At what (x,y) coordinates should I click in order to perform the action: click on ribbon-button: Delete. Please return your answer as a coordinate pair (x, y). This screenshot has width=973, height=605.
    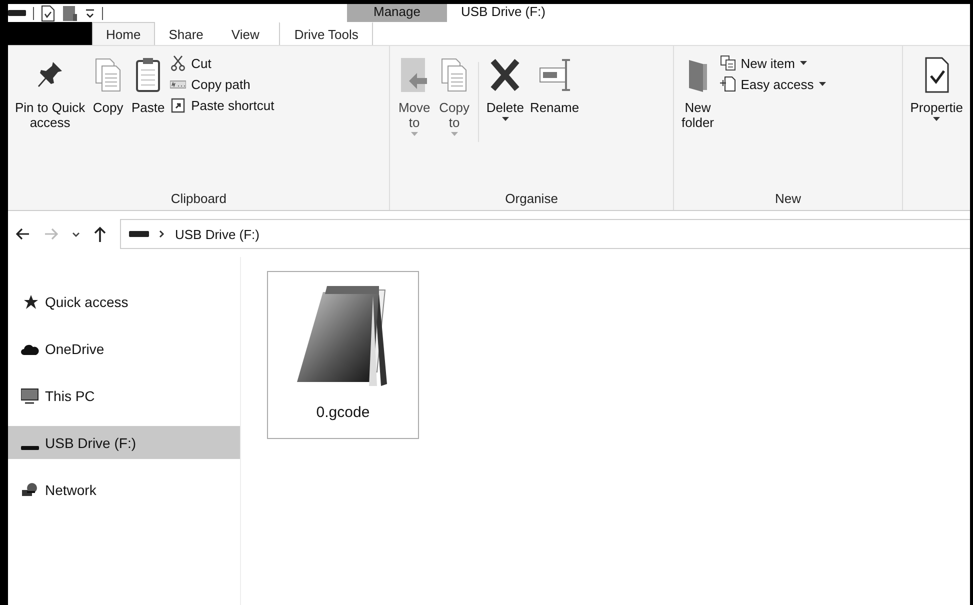
    Looking at the image, I should click on (505, 88).